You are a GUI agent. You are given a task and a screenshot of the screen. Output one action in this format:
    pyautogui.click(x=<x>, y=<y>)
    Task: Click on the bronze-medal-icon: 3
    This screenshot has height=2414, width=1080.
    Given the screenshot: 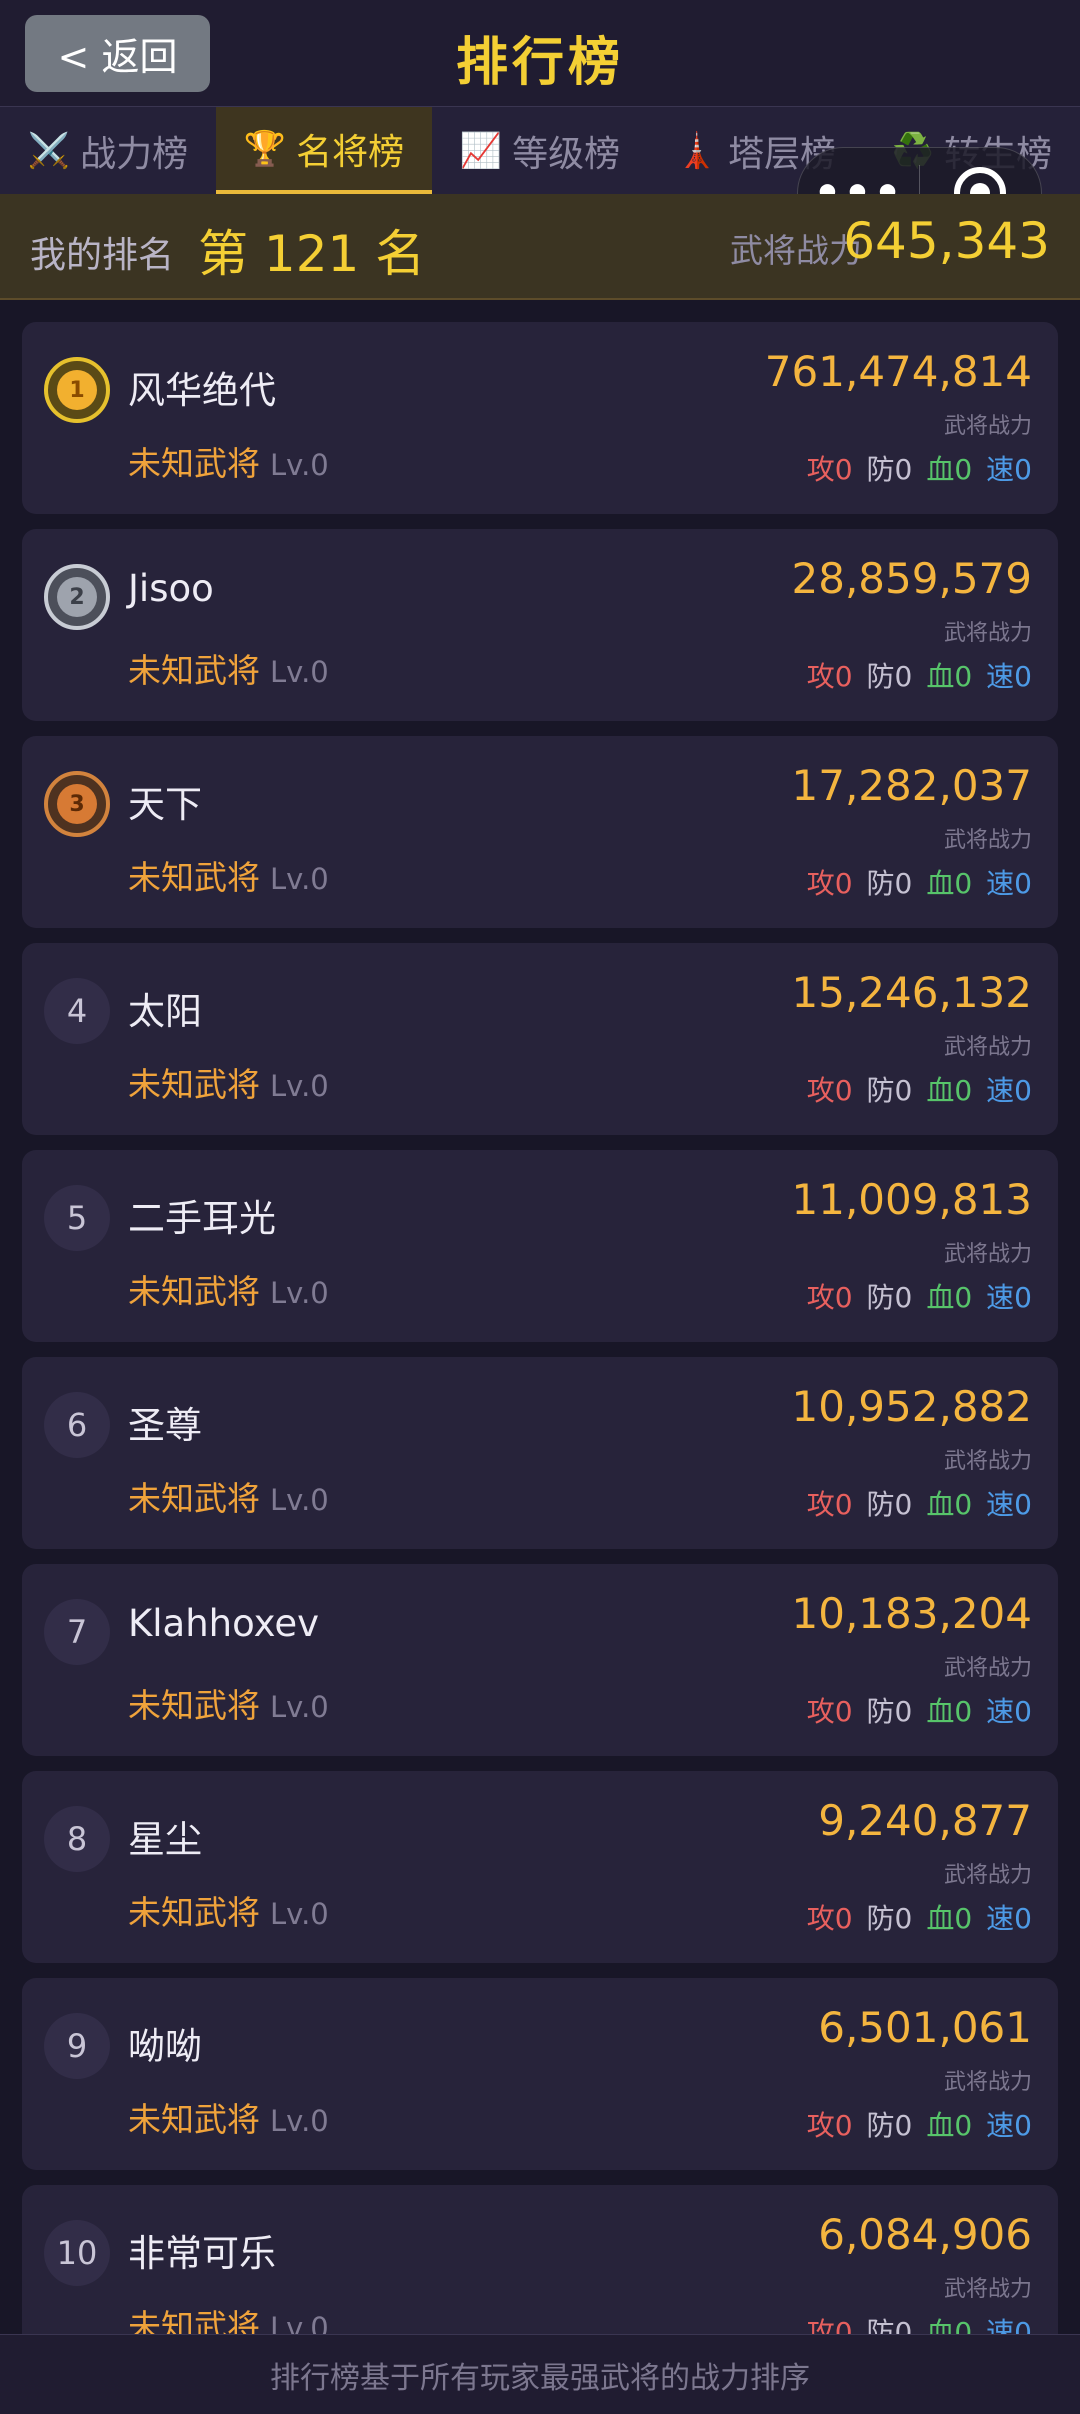 What is the action you would take?
    pyautogui.click(x=77, y=804)
    